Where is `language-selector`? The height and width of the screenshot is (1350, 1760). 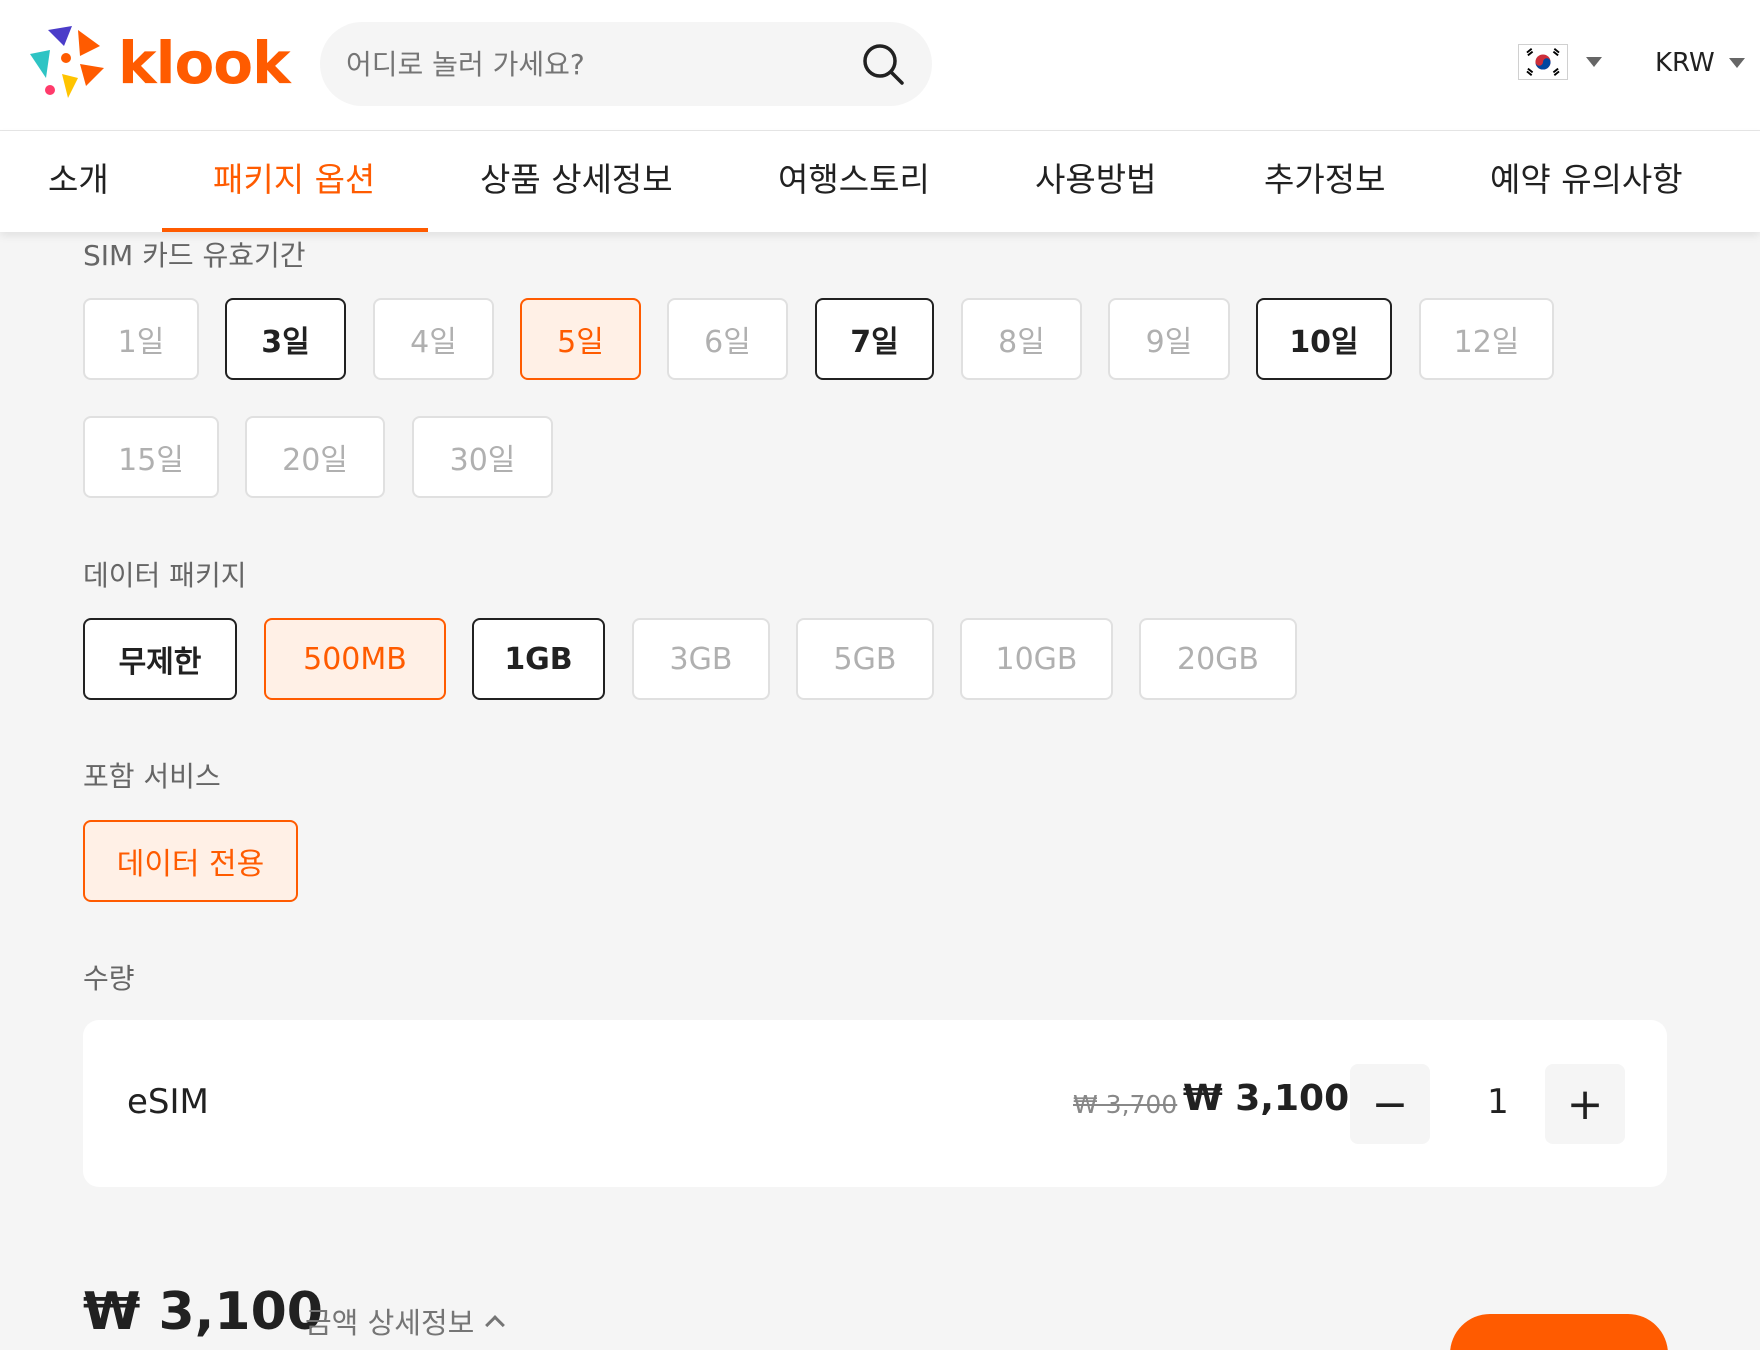
language-selector is located at coordinates (1560, 62).